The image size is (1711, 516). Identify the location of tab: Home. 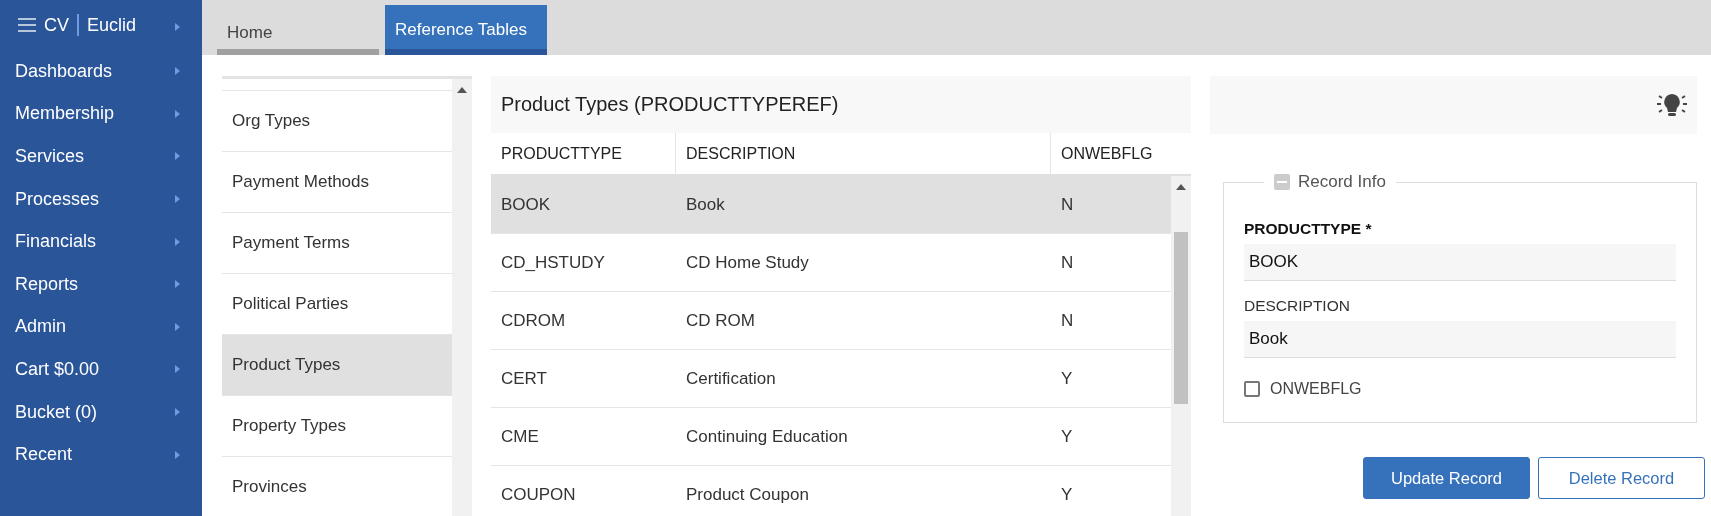
(298, 33).